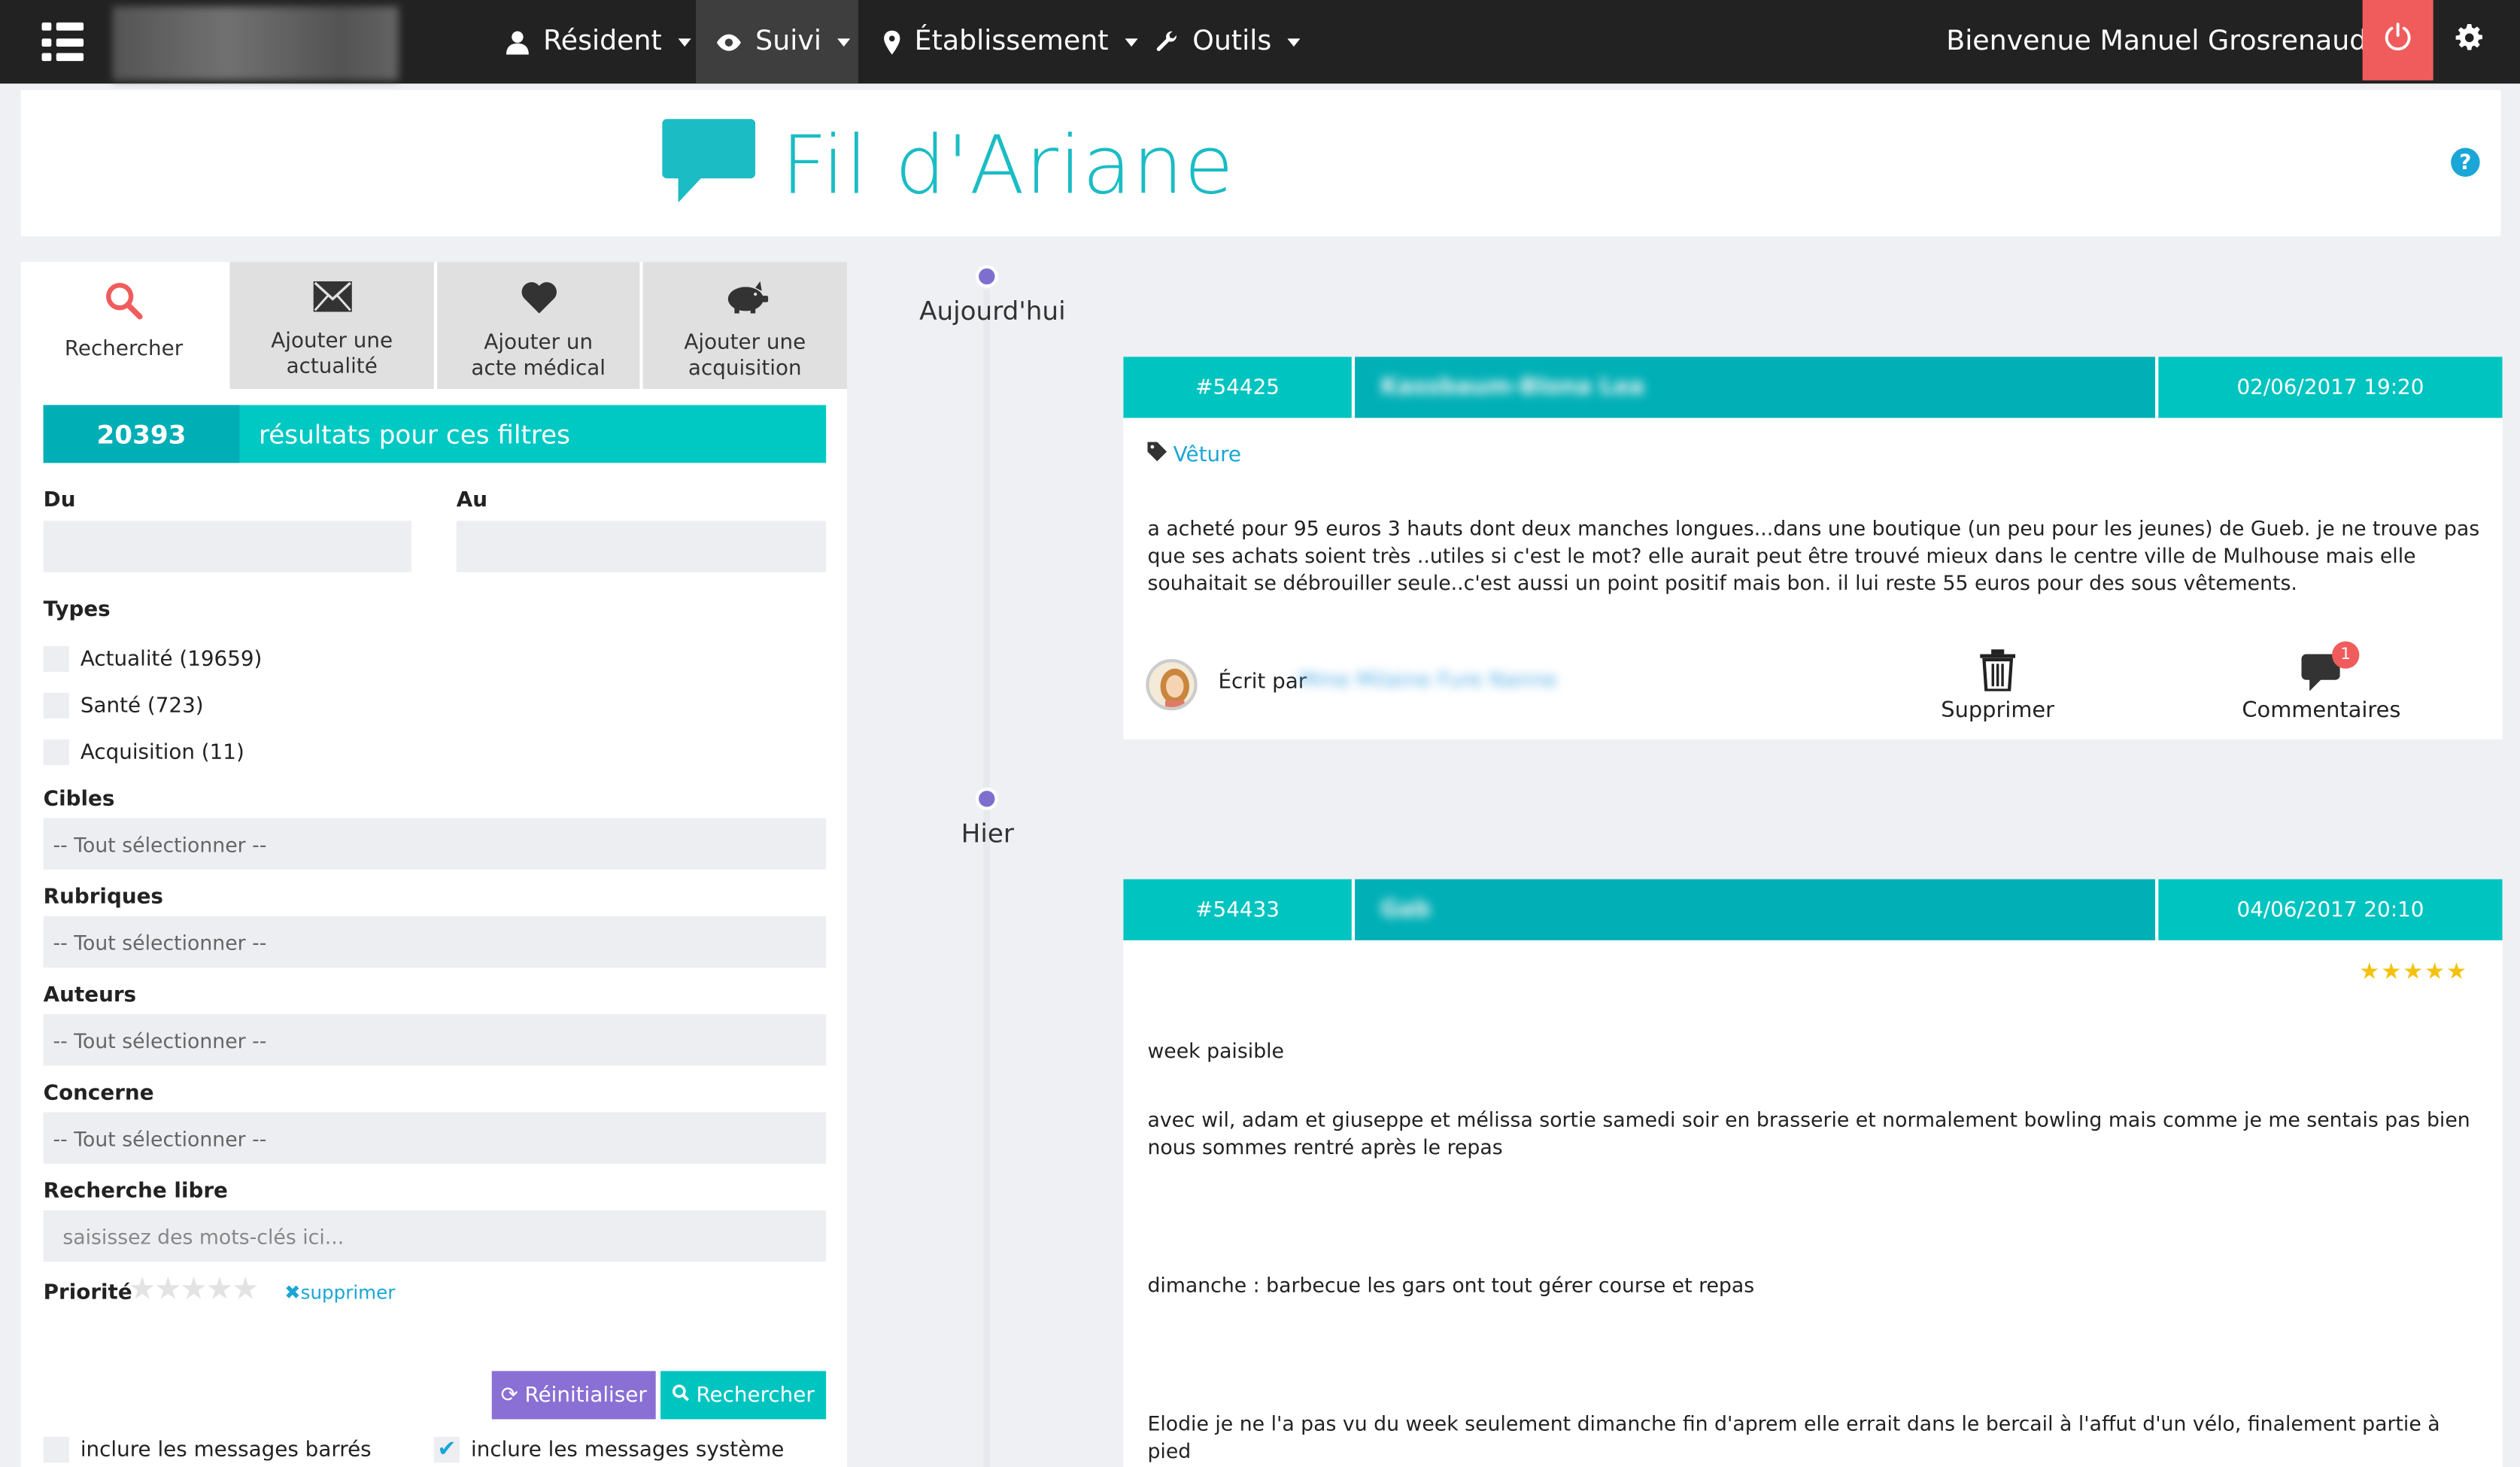  Describe the element at coordinates (142, 706) in the screenshot. I see `type-sante-label: Santé (723)` at that location.